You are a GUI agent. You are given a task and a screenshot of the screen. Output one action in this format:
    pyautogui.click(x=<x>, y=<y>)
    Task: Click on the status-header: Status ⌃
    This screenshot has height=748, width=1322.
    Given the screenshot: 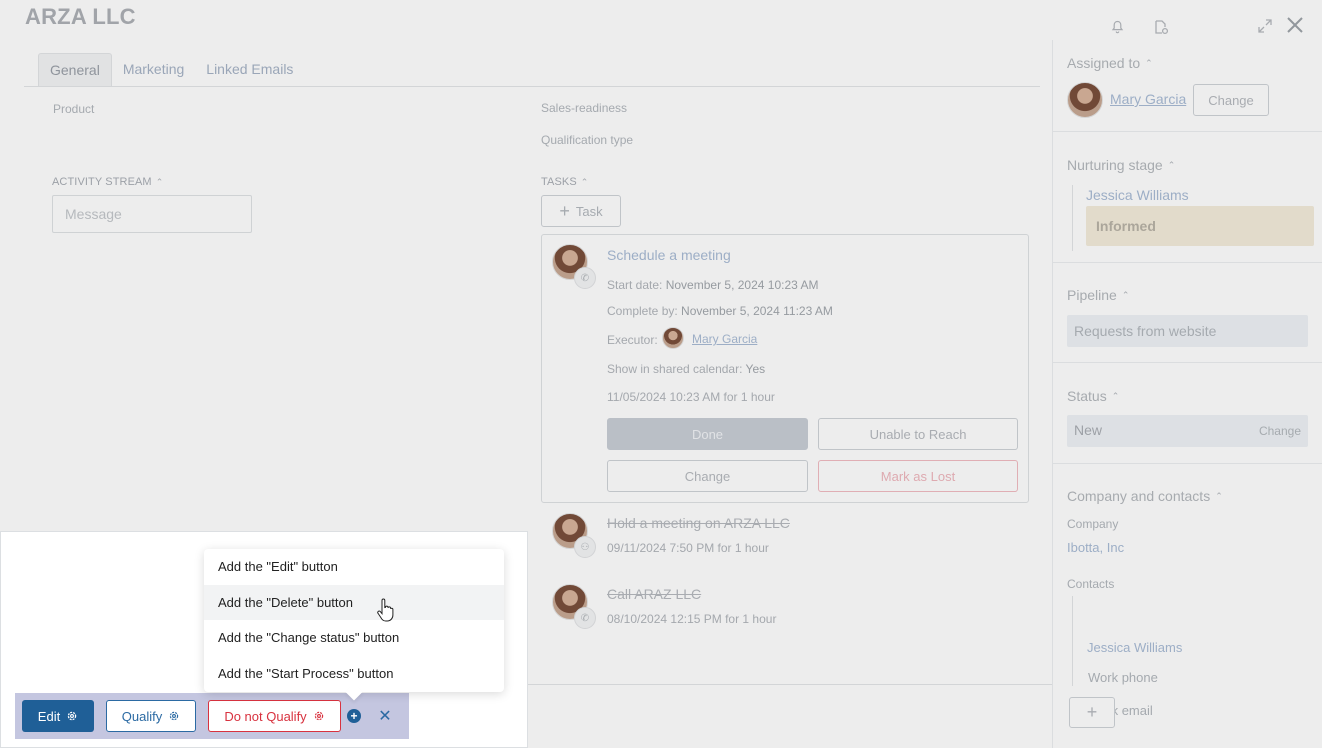 What is the action you would take?
    pyautogui.click(x=1093, y=396)
    